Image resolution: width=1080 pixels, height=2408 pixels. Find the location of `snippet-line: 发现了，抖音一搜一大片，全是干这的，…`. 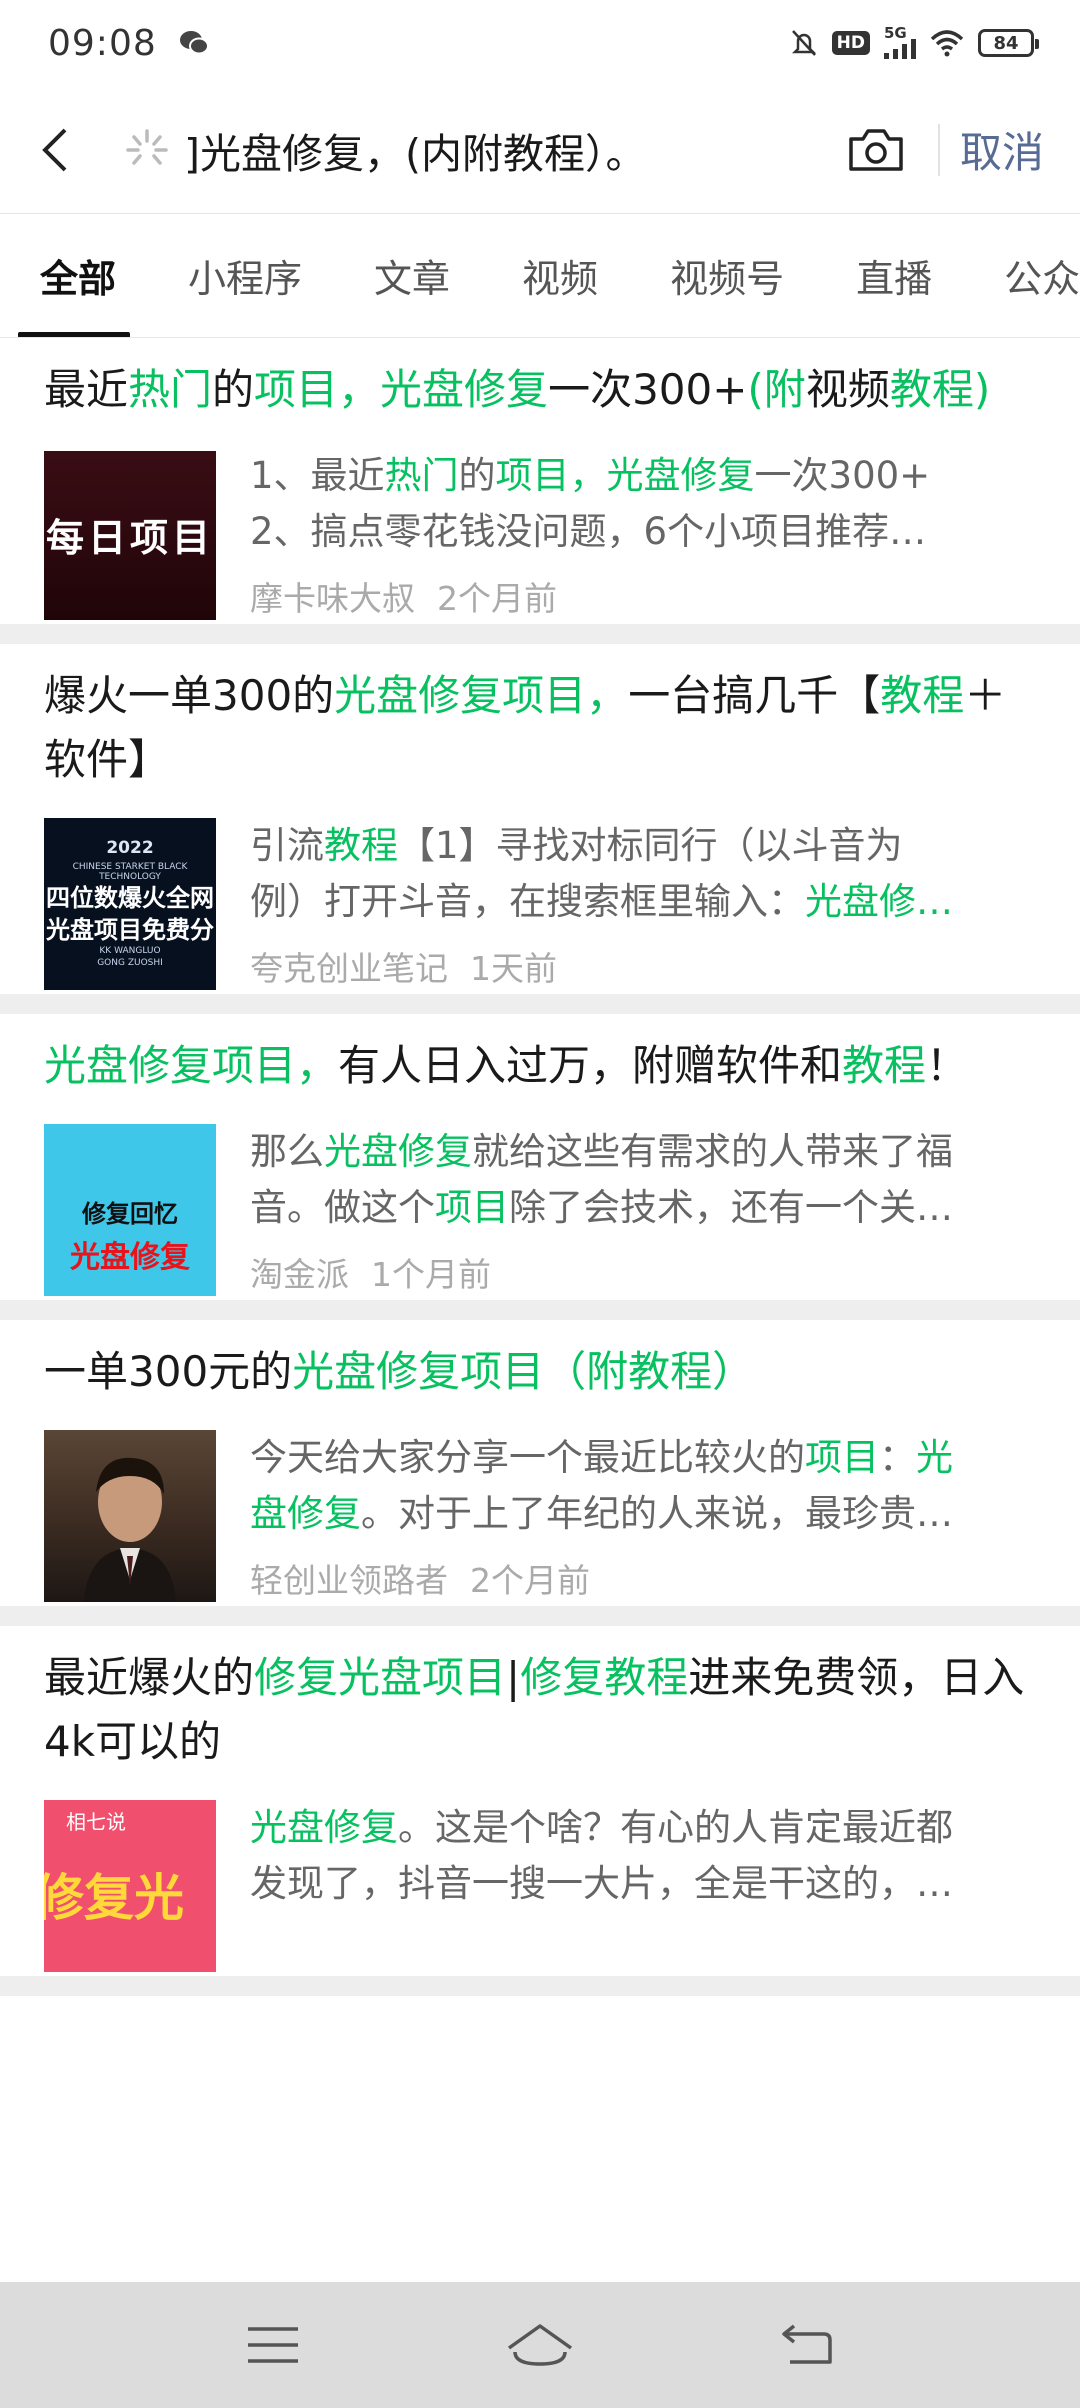

snippet-line: 发现了，抖音一搜一大片，全是干这的，… is located at coordinates (643, 1884).